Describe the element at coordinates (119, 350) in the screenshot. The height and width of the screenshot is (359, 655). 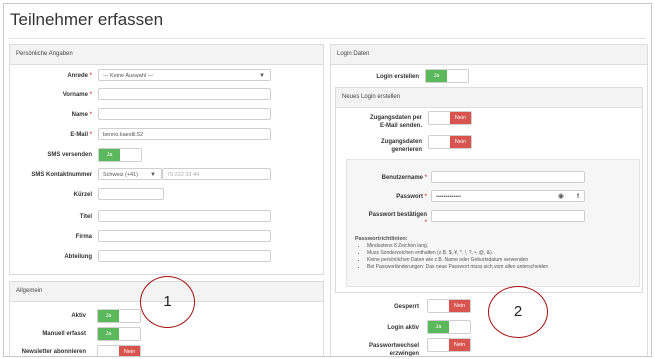
I see `newsletter-toggle: Nein` at that location.